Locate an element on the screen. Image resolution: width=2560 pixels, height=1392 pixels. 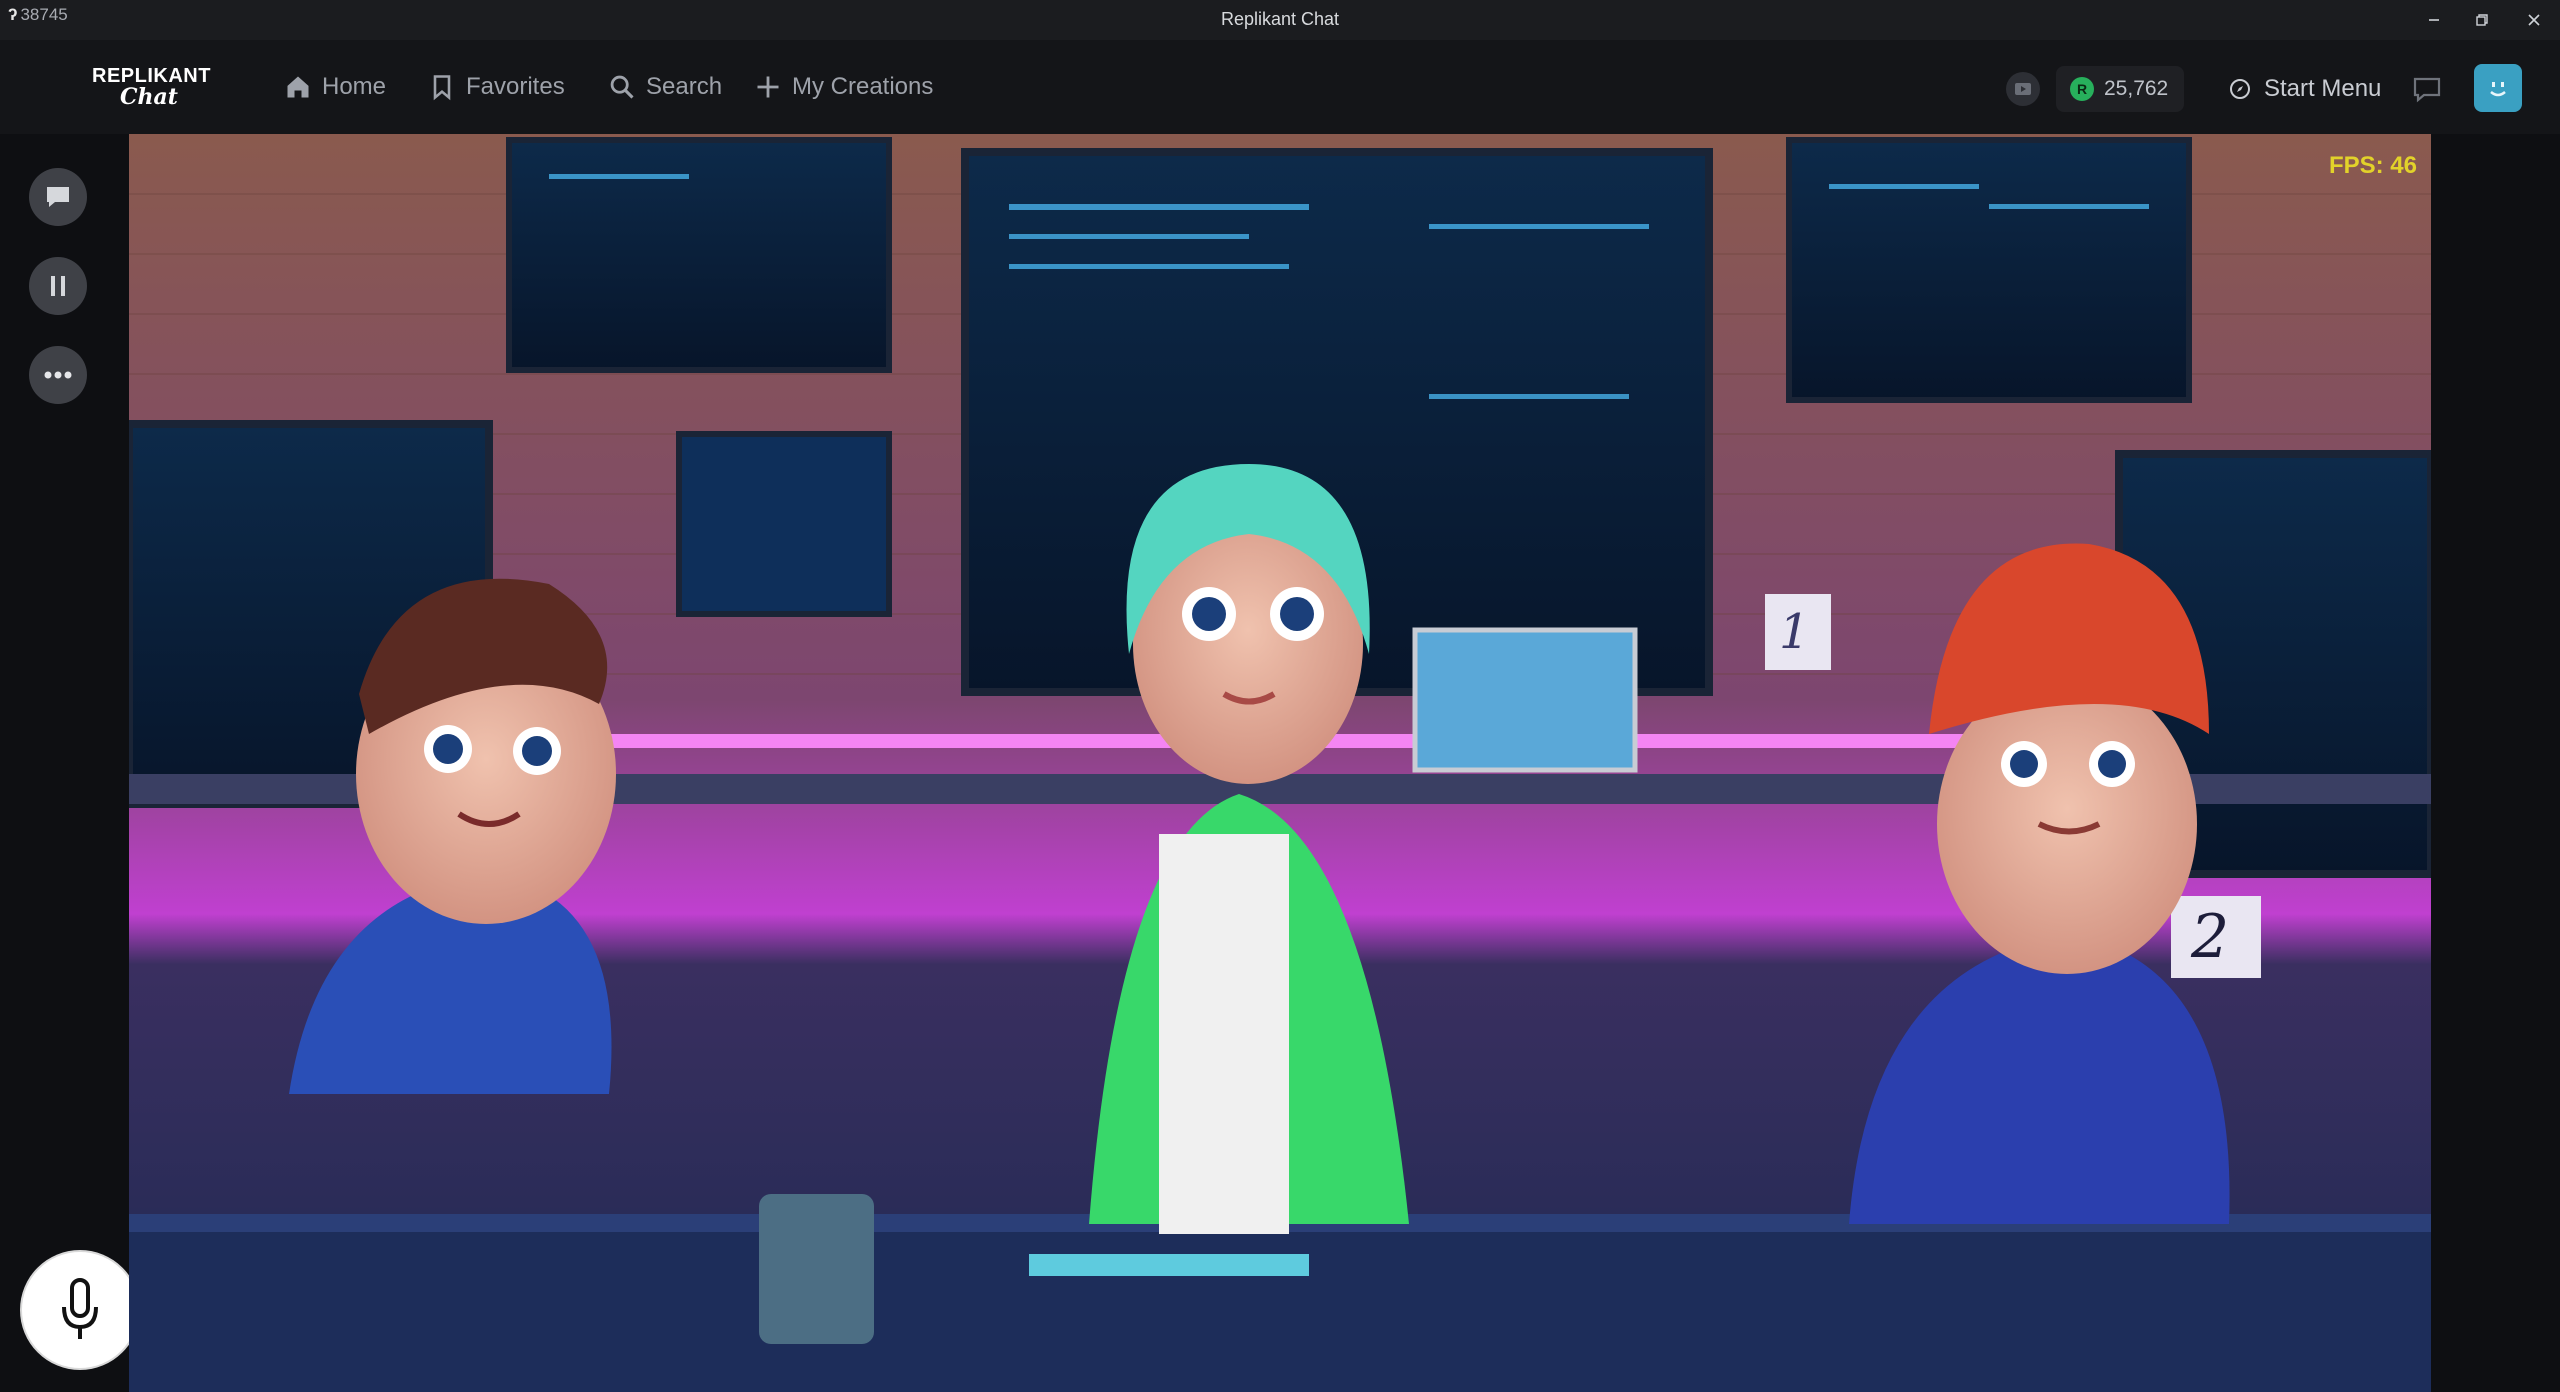
logo-line2: Chat is located at coordinates (149, 97).